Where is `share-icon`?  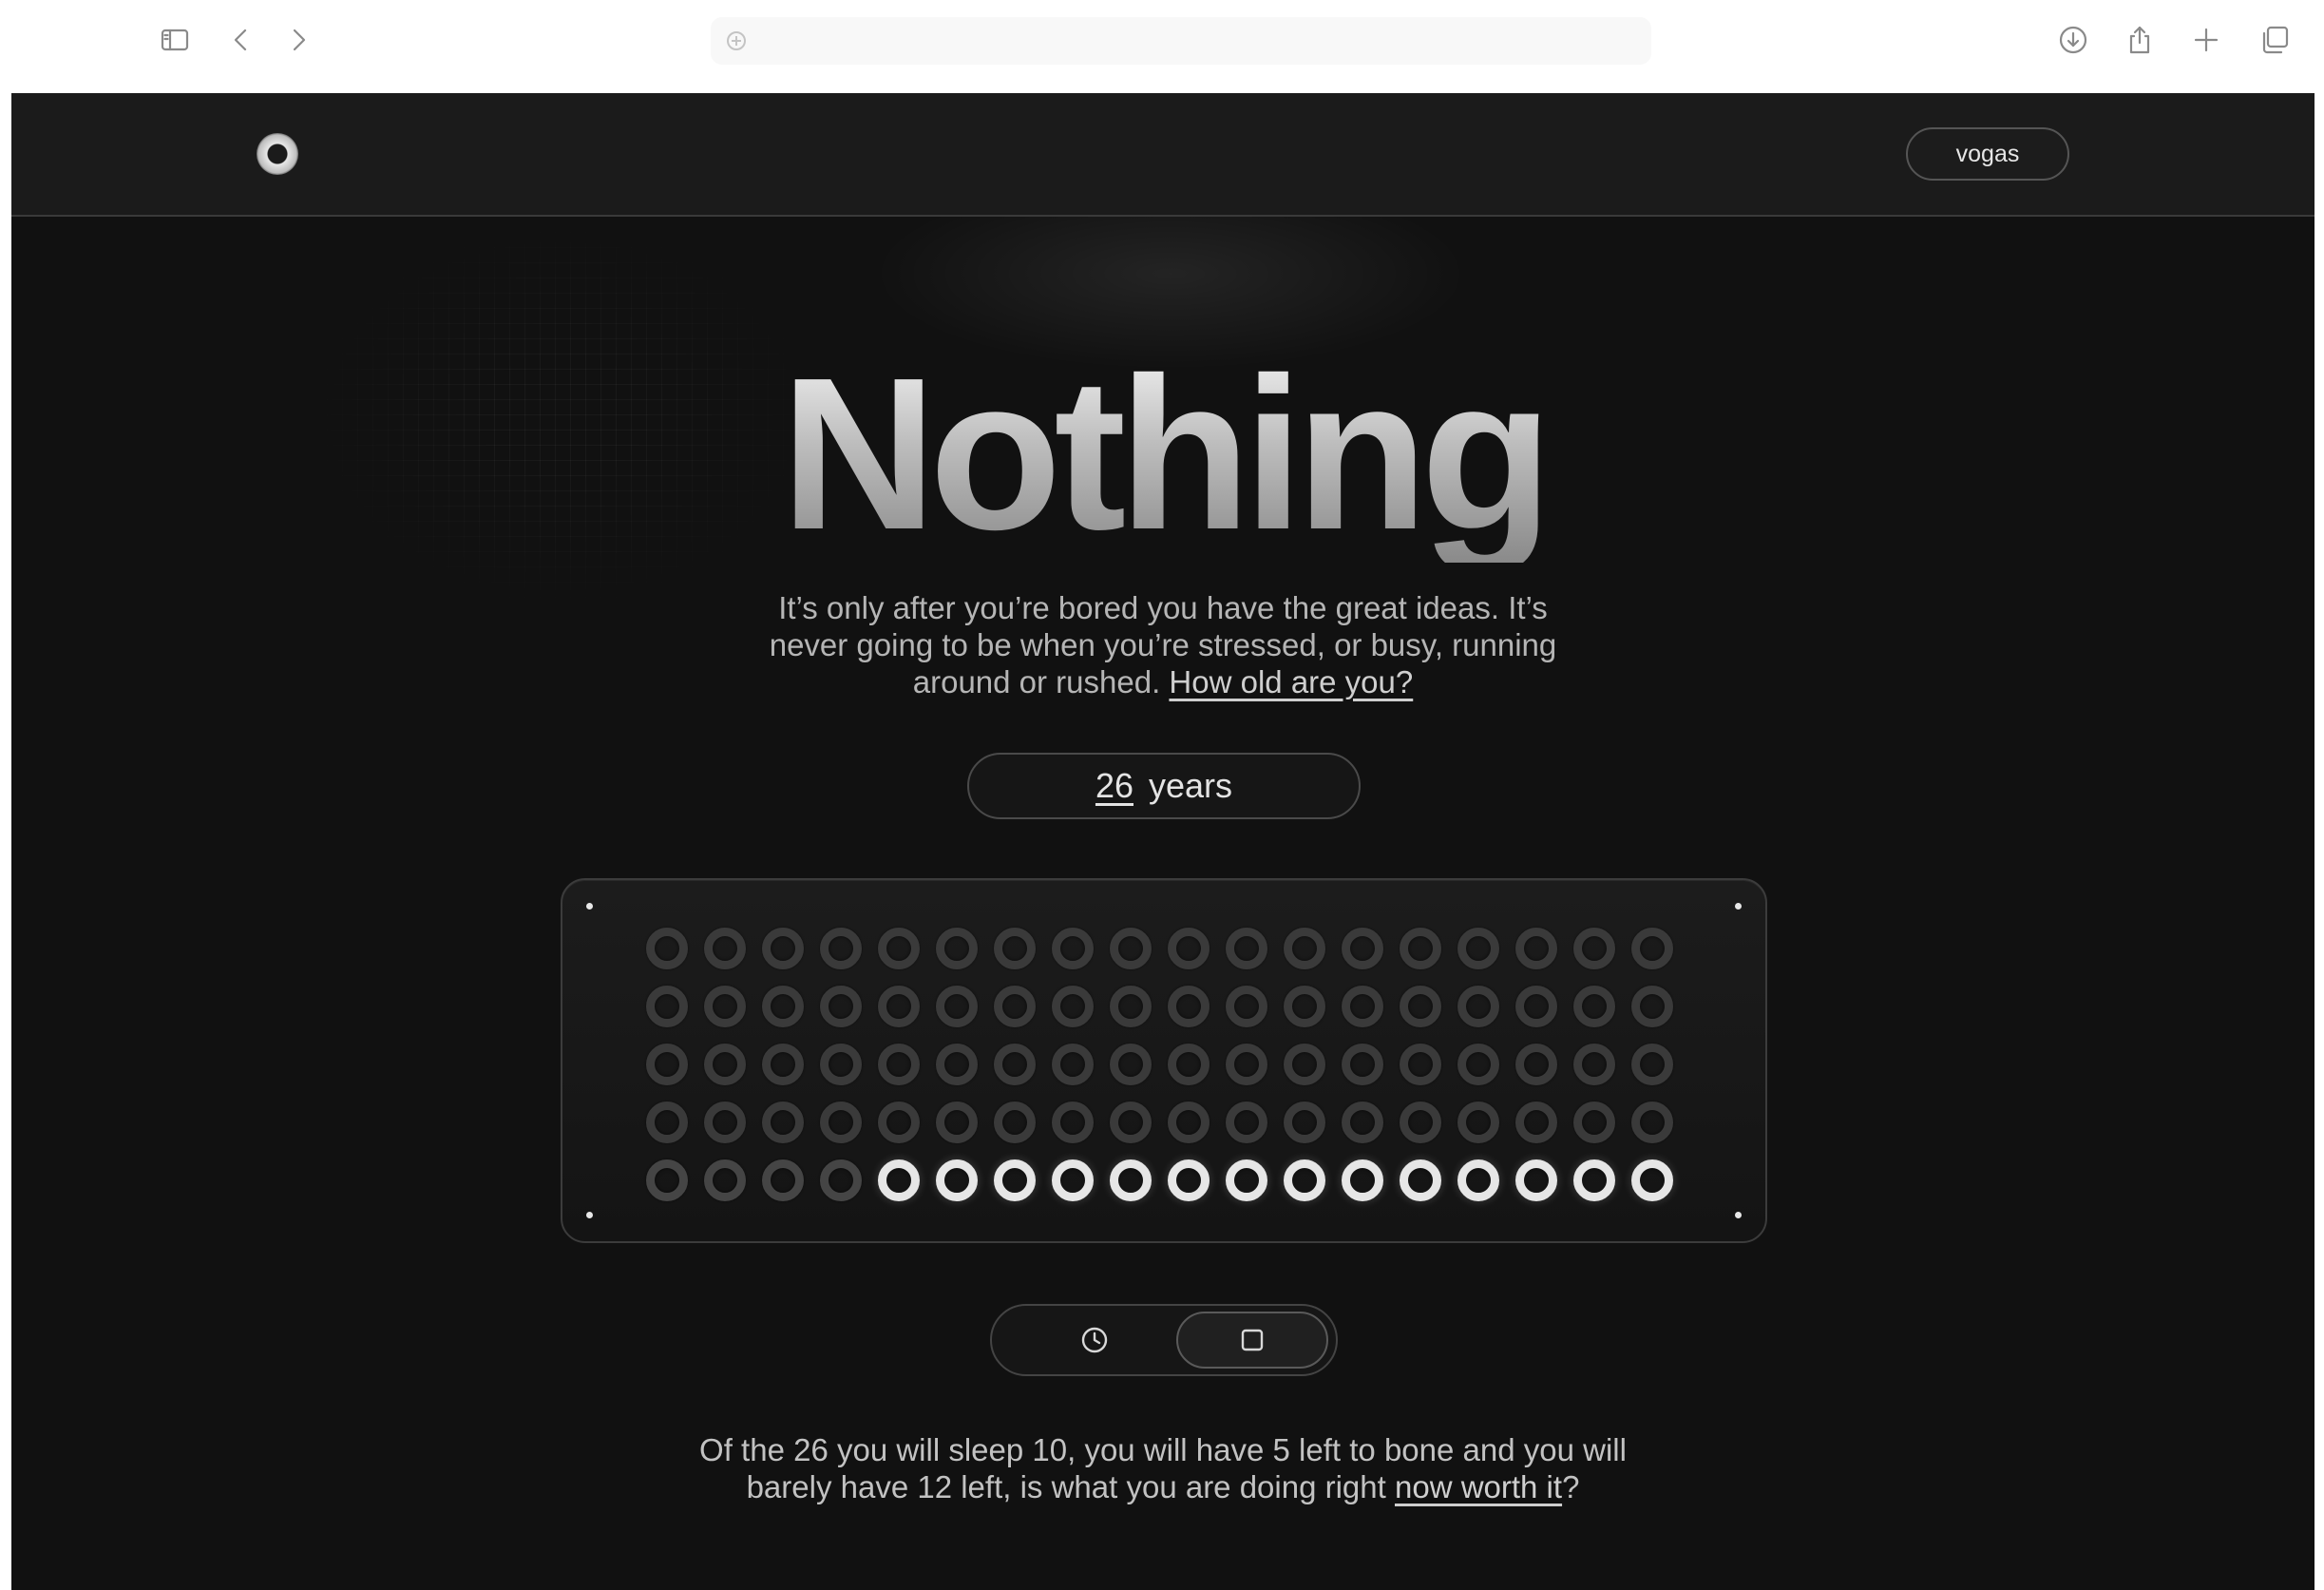
share-icon is located at coordinates (2140, 40).